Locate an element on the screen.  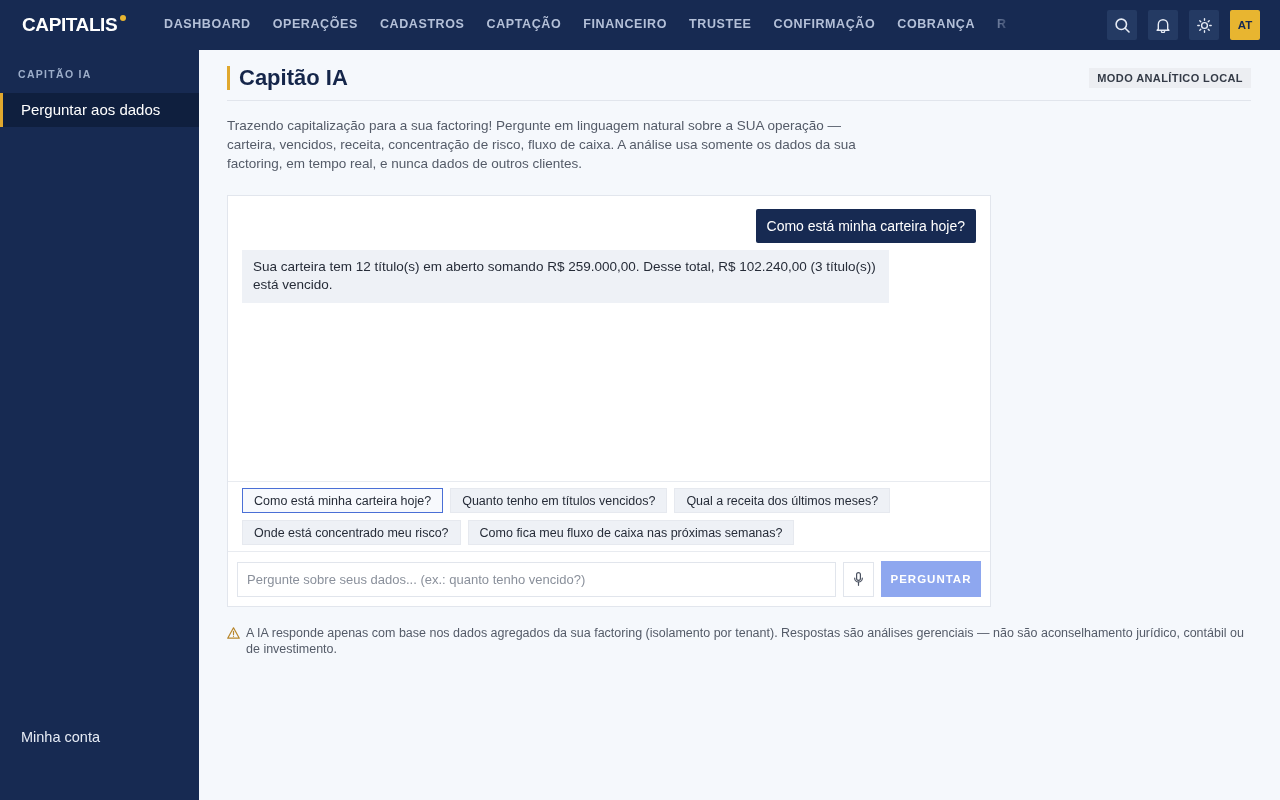
sidebar-section-label: CAPITÃO IA is located at coordinates (55, 74).